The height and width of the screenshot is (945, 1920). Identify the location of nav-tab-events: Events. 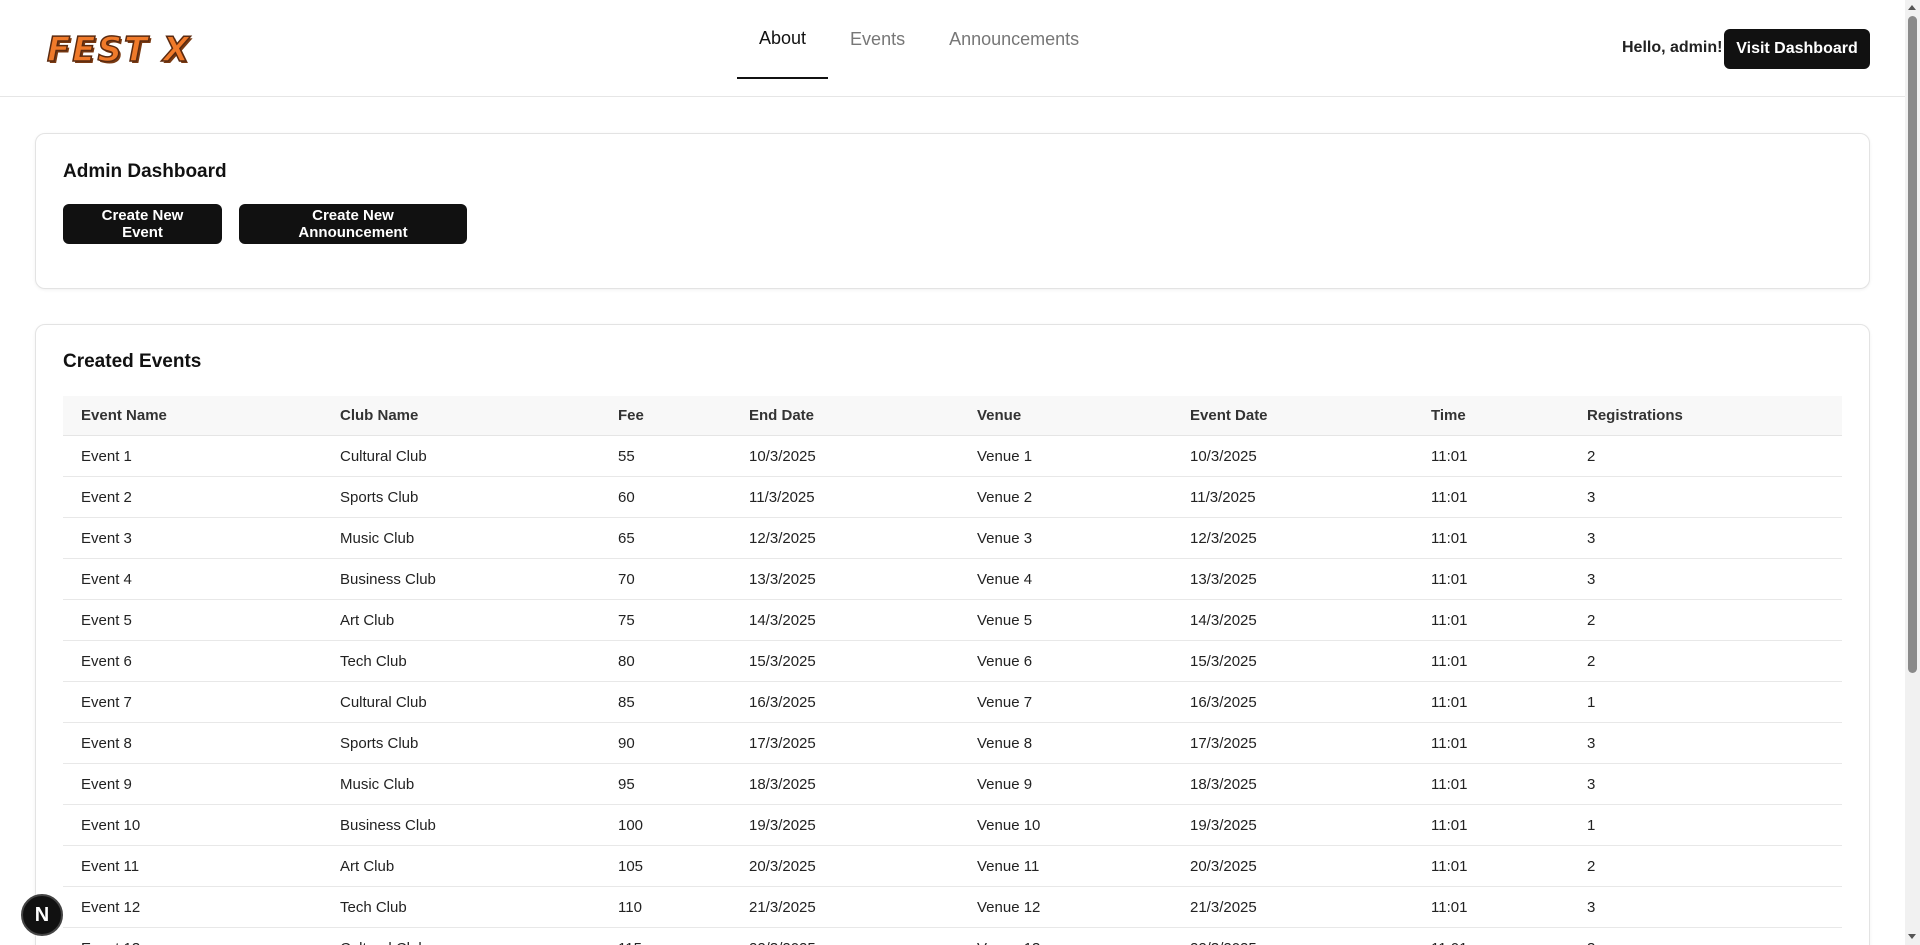
(877, 39).